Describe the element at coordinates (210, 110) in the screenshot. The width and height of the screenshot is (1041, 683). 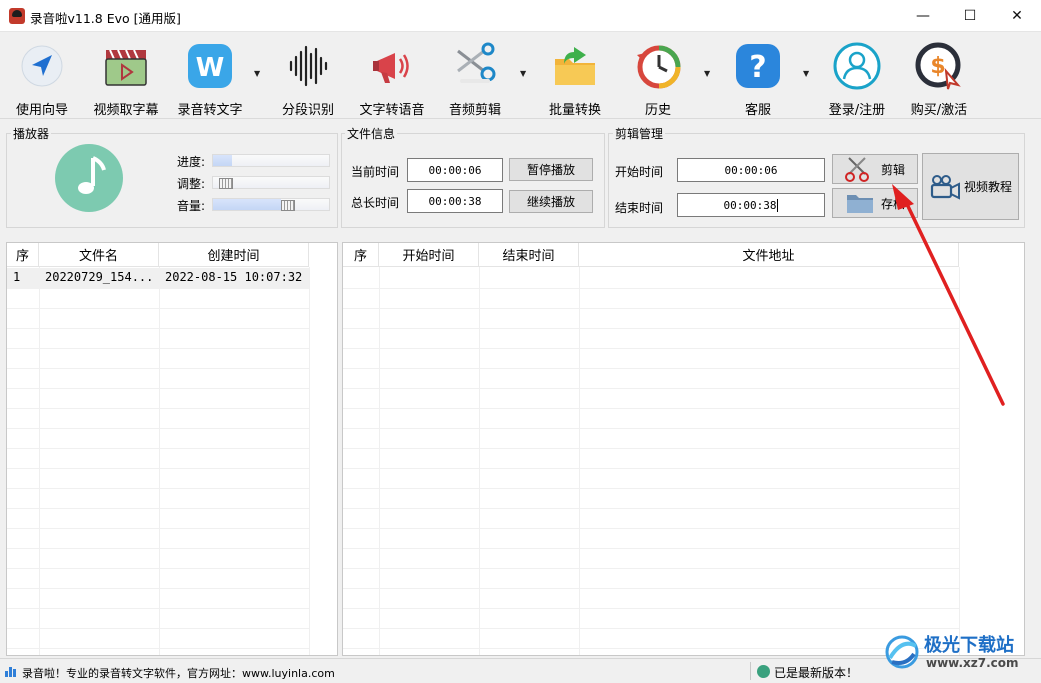
I see `toolbar-transcribe-label: 录音转文字` at that location.